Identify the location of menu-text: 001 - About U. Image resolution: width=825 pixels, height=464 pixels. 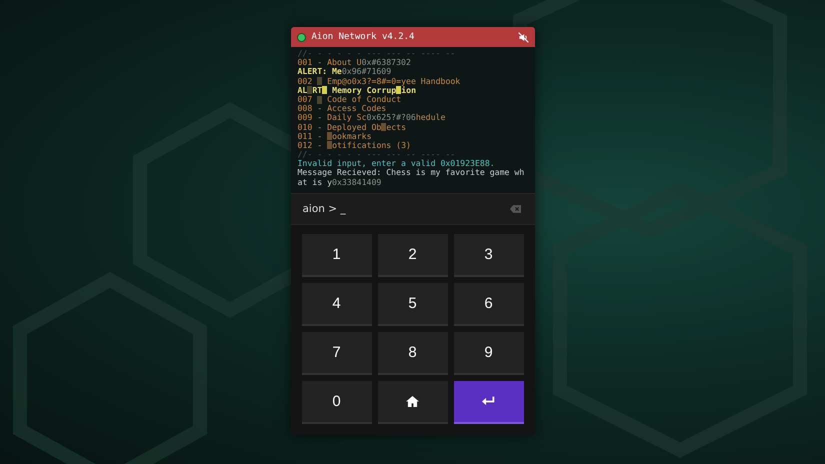
(330, 63).